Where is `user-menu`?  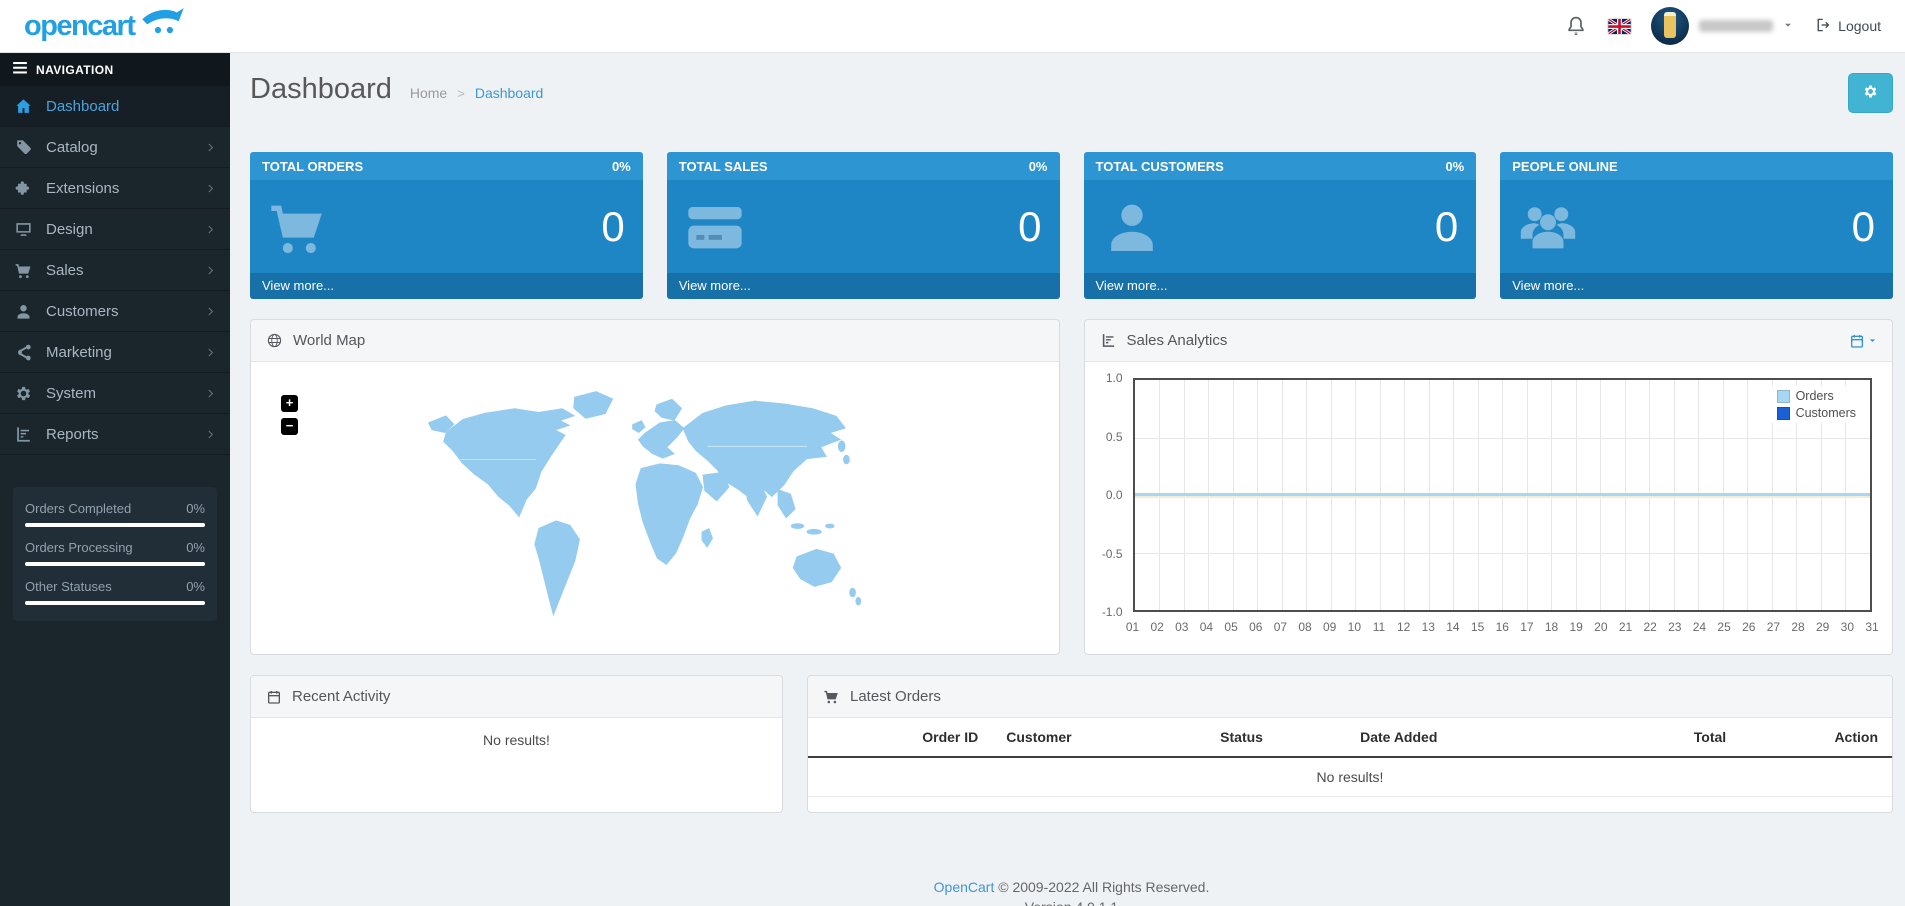
user-menu is located at coordinates (1722, 26).